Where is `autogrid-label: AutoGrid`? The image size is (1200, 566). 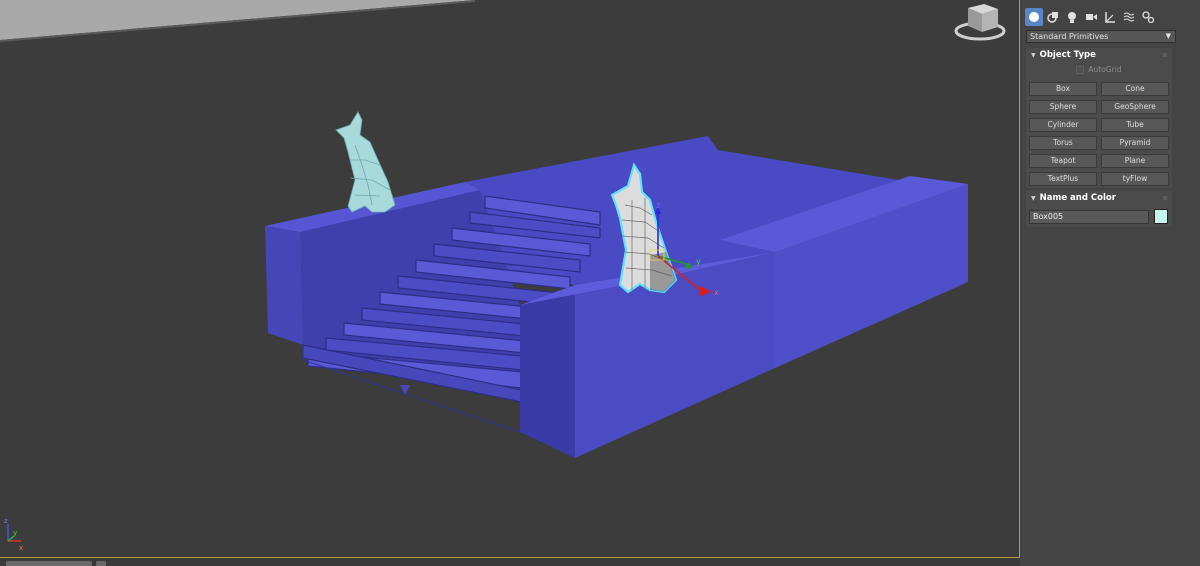 autogrid-label: AutoGrid is located at coordinates (1105, 69).